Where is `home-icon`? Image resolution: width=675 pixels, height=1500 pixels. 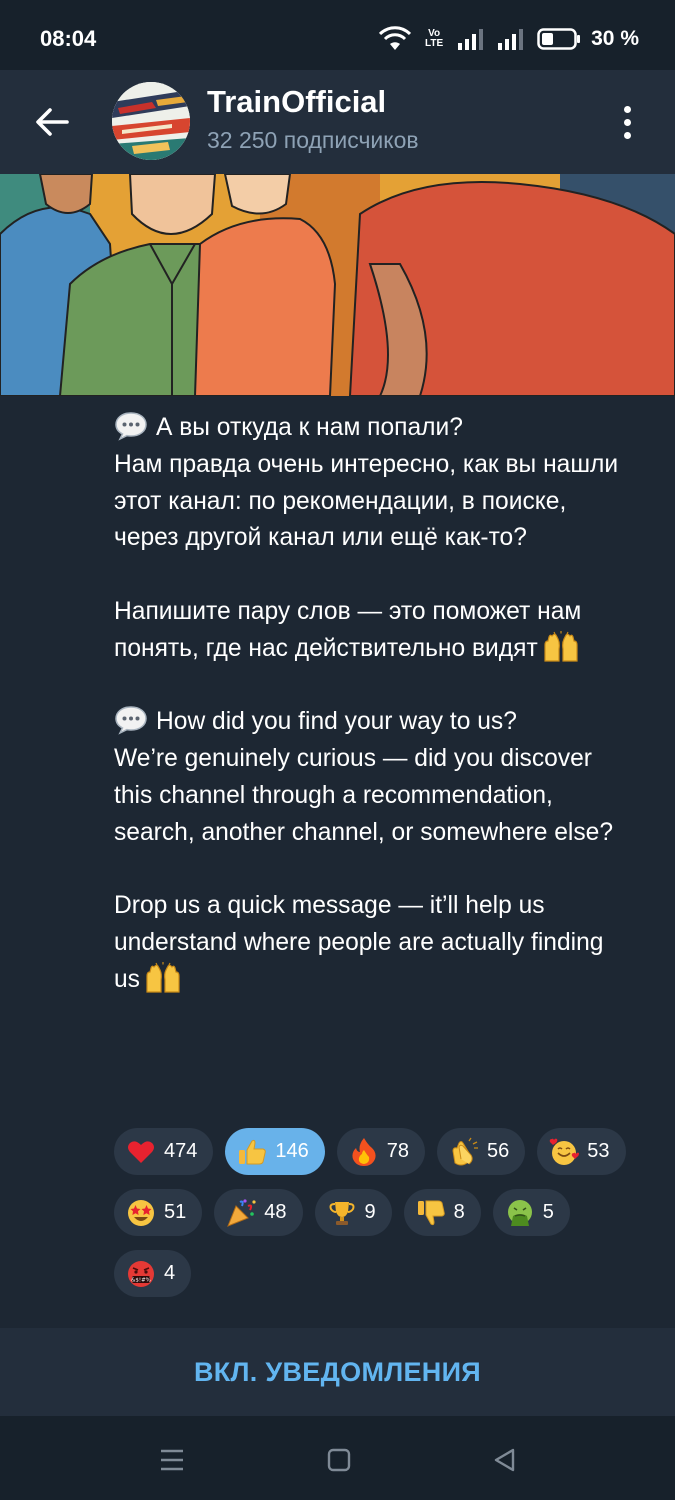
home-icon is located at coordinates (339, 1460).